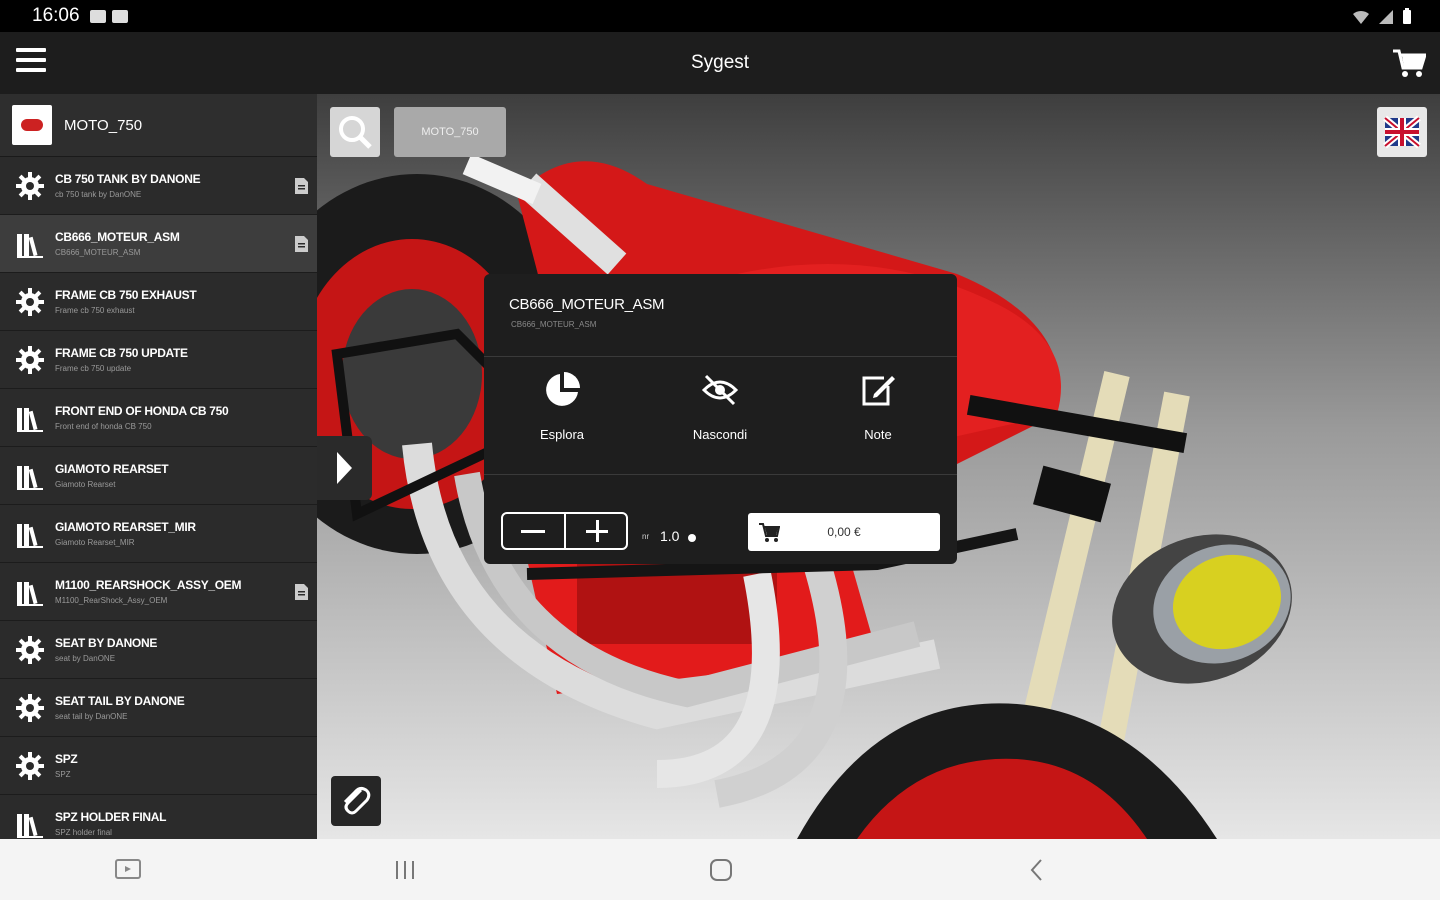  Describe the element at coordinates (85, 658) in the screenshot. I see `sidebar-item-subtitle: seat by DanONE` at that location.